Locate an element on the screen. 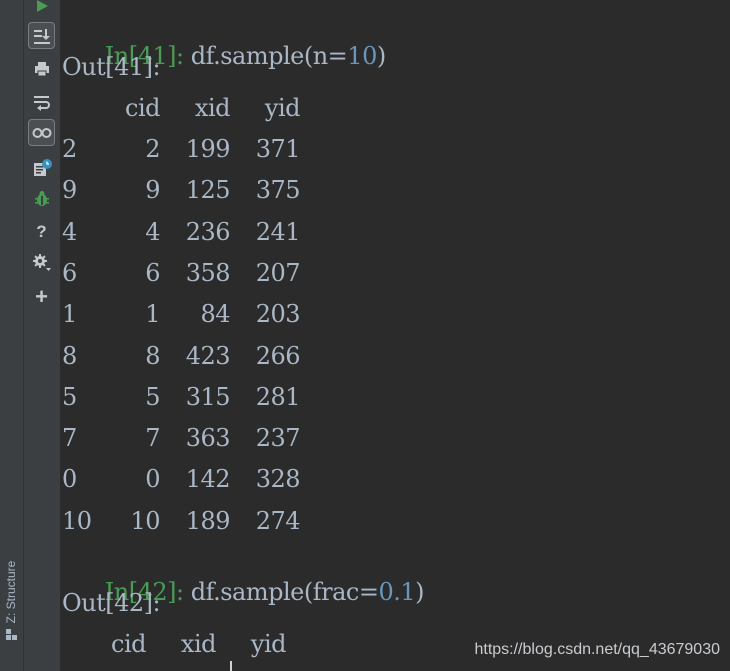 This screenshot has height=671, width=730. side-tool-strip: Z: Structure is located at coordinates (12, 335).